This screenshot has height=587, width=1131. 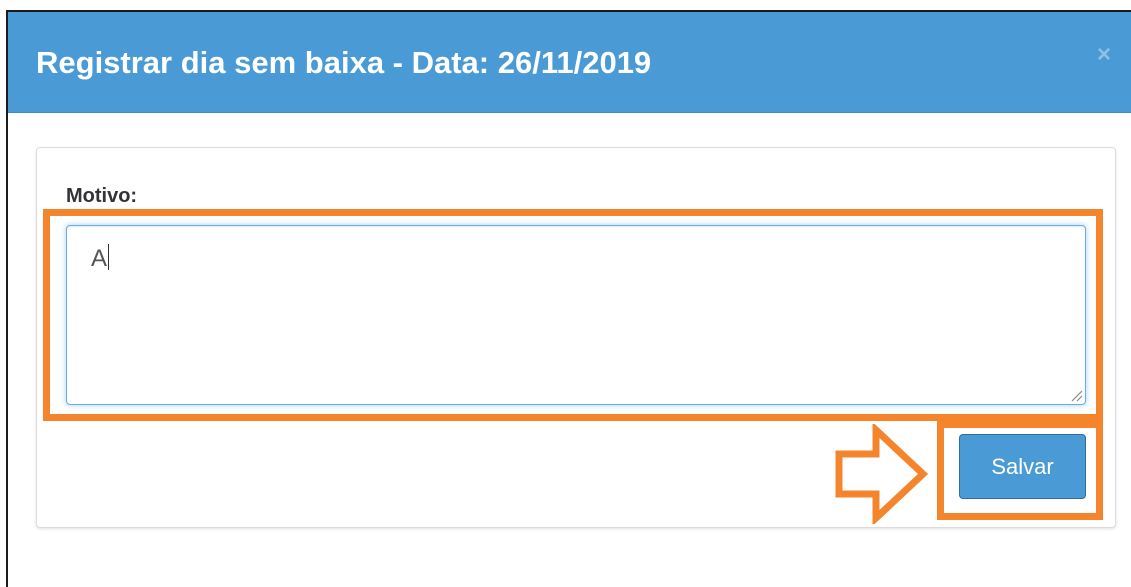 What do you see at coordinates (1076, 395) in the screenshot?
I see `resize-grip-icon` at bounding box center [1076, 395].